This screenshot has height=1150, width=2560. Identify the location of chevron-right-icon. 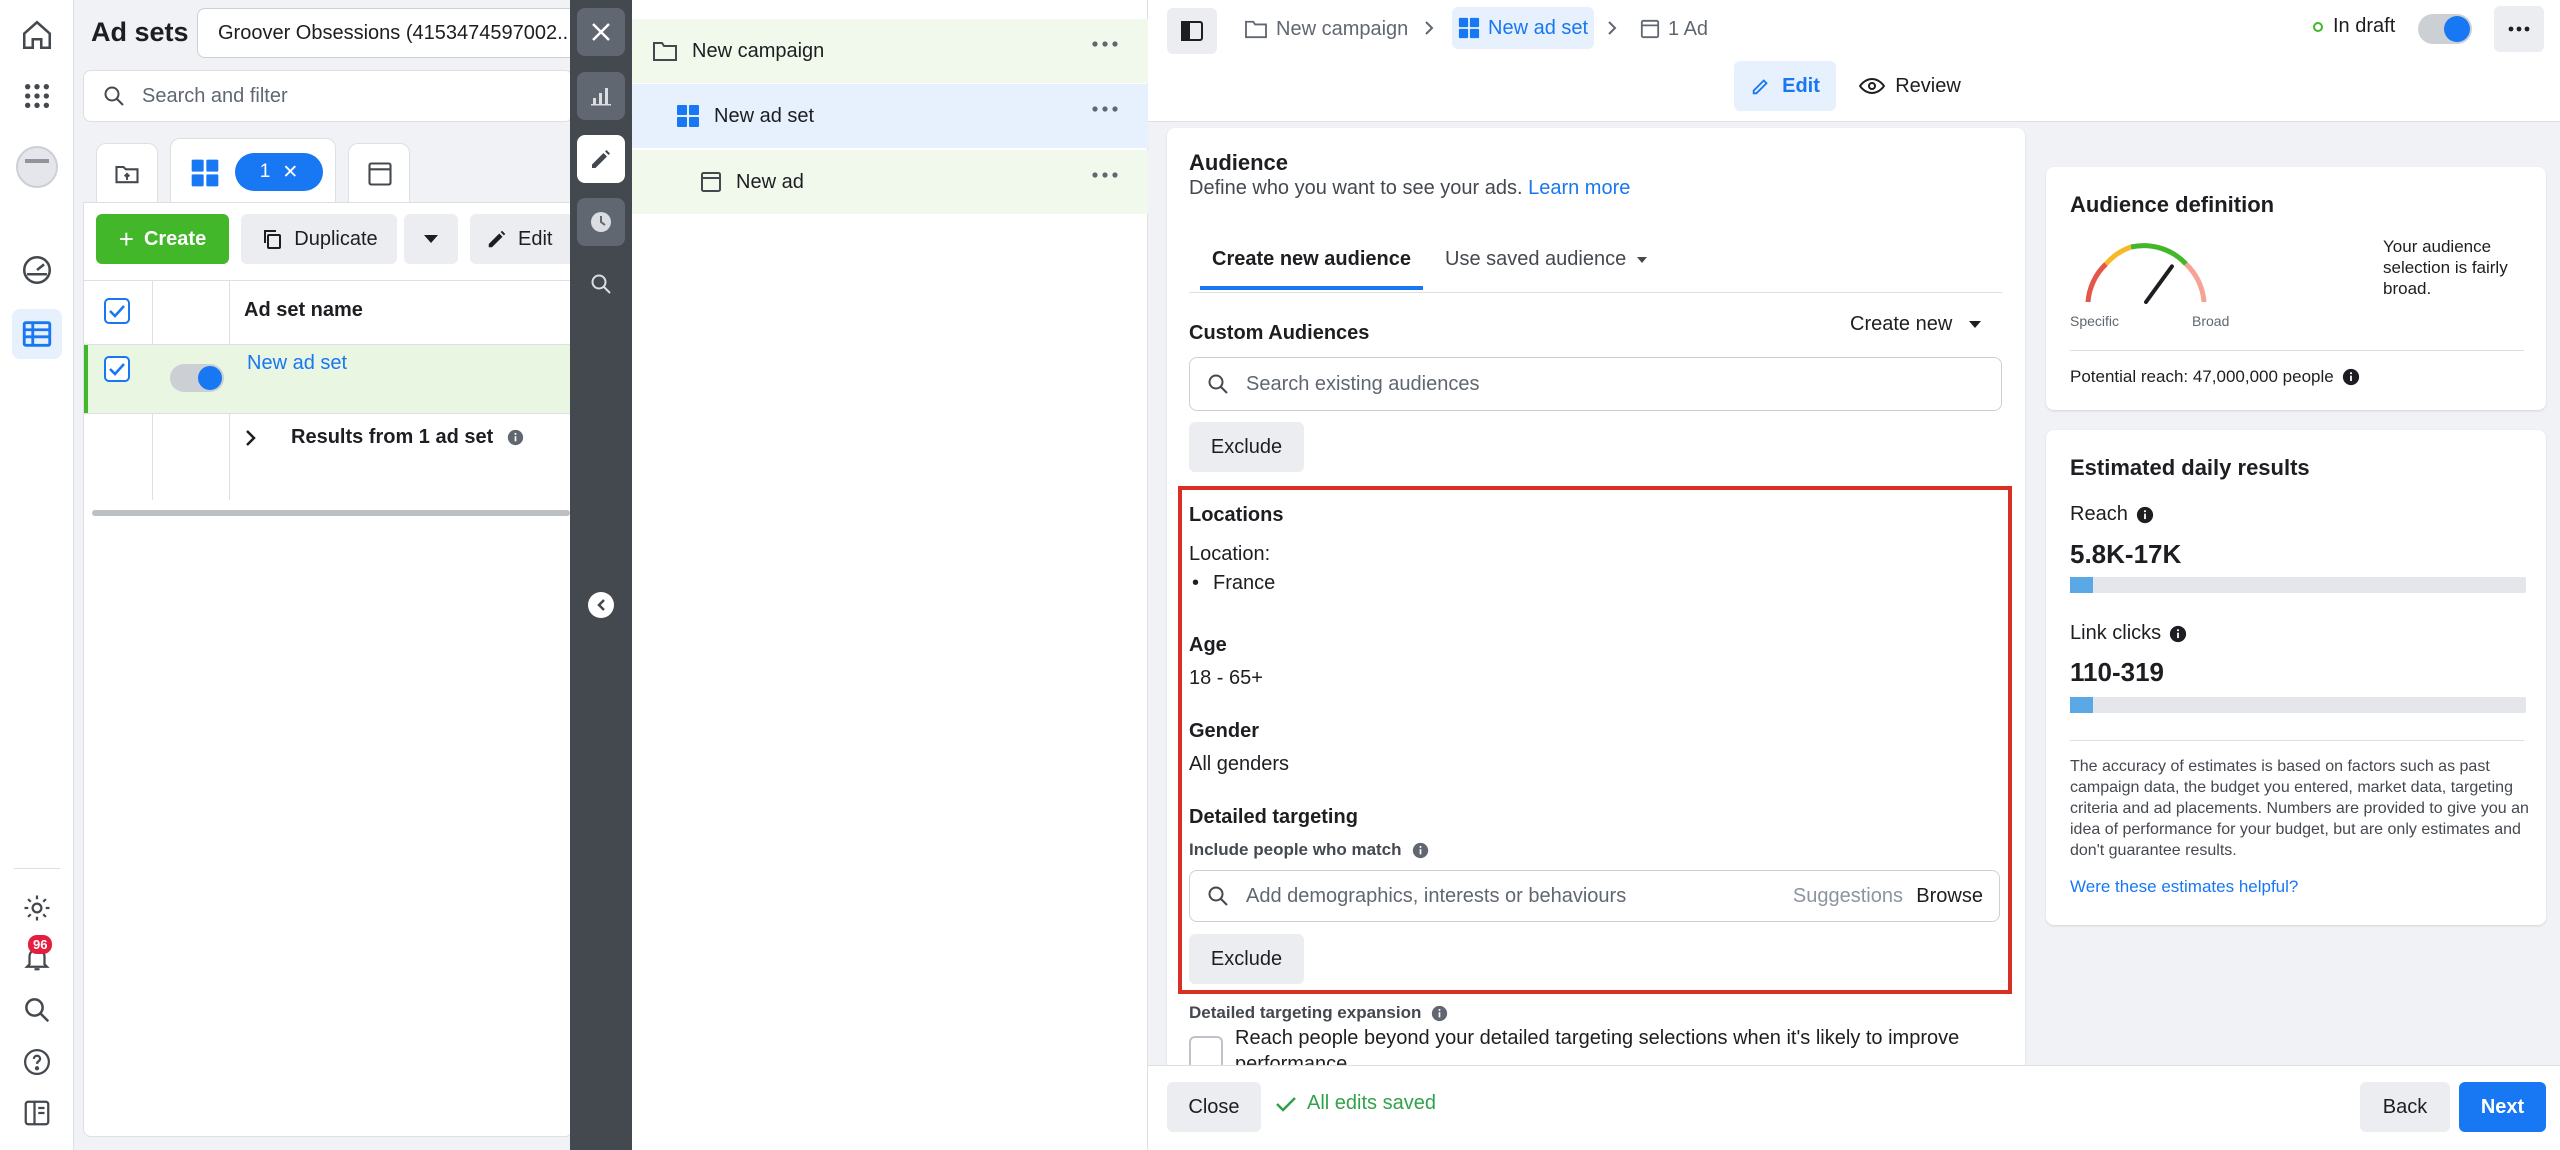
(251, 437).